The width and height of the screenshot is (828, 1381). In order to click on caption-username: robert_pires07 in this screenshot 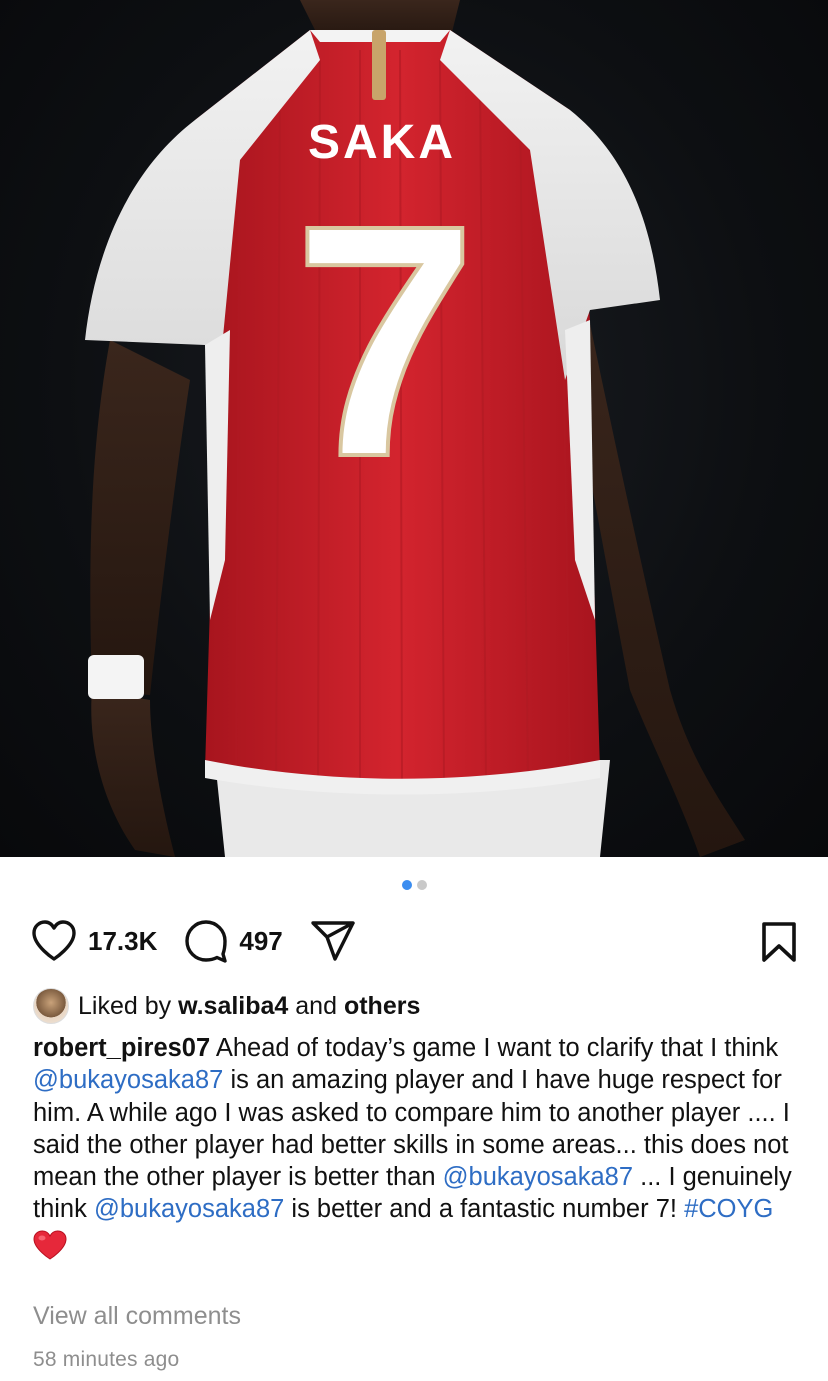, I will do `click(121, 1048)`.